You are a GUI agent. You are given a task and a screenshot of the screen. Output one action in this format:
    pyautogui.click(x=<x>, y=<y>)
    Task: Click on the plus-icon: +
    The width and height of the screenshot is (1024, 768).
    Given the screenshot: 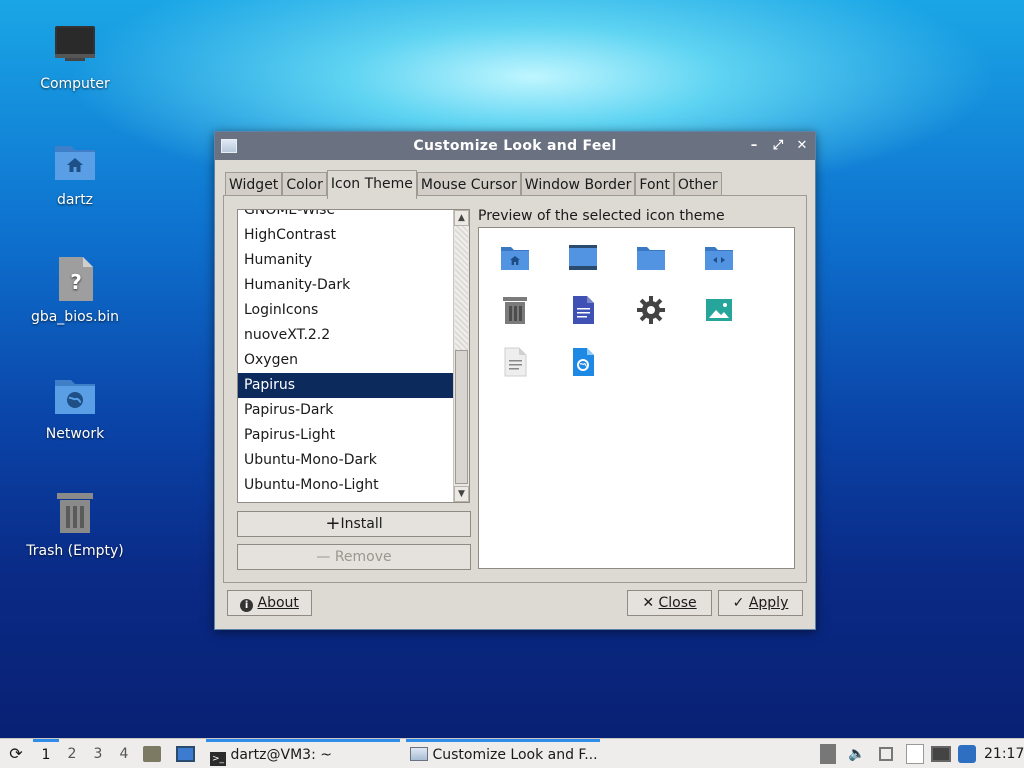 What is the action you would take?
    pyautogui.click(x=333, y=523)
    